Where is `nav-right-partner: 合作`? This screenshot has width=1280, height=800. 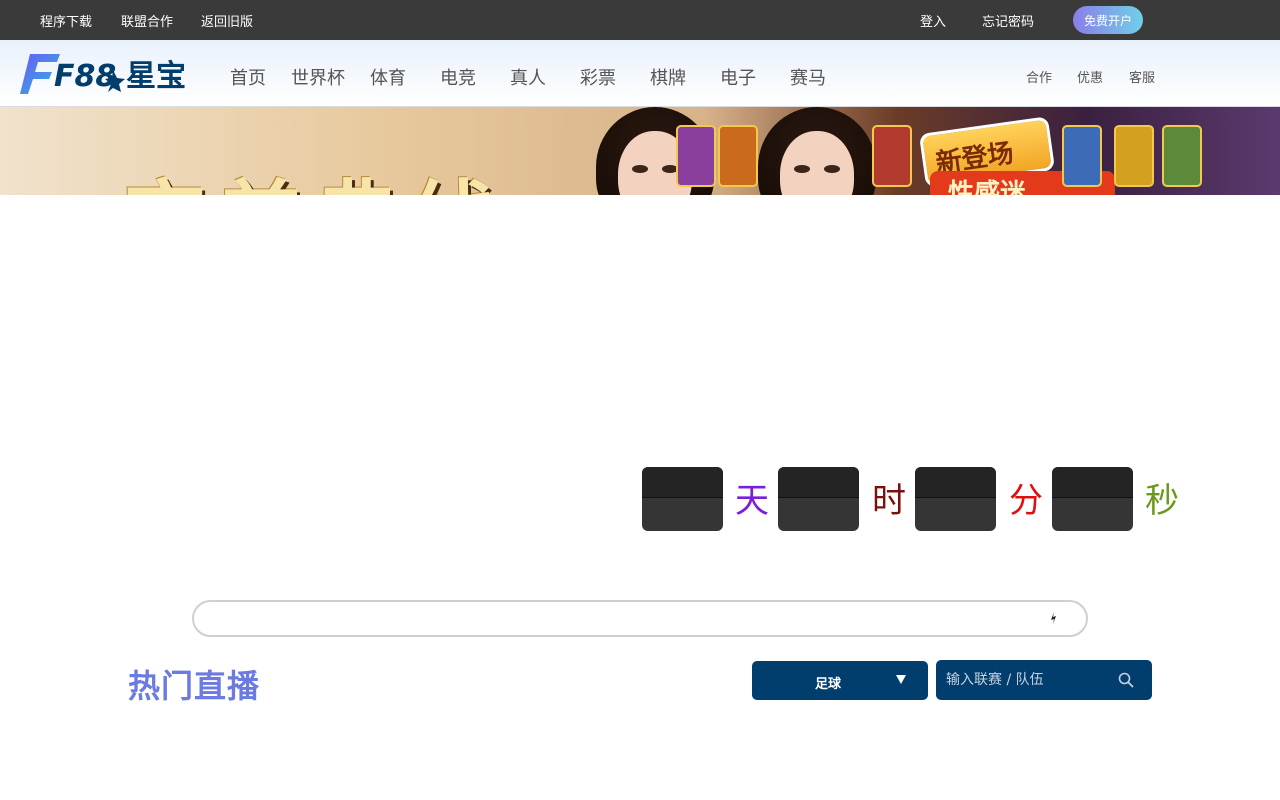 nav-right-partner: 合作 is located at coordinates (1039, 76).